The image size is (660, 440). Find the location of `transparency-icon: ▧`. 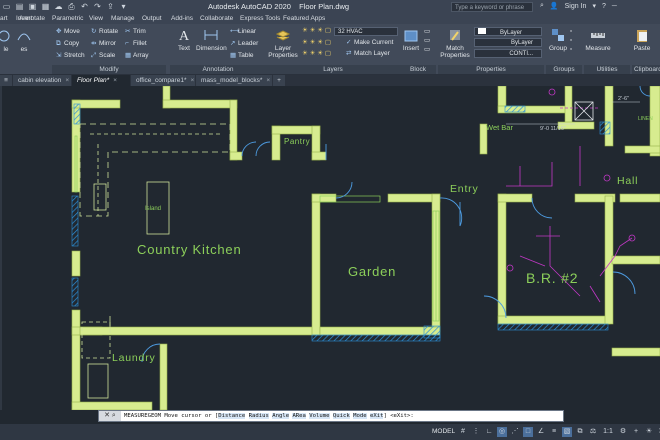

transparency-icon: ▧ is located at coordinates (567, 432).